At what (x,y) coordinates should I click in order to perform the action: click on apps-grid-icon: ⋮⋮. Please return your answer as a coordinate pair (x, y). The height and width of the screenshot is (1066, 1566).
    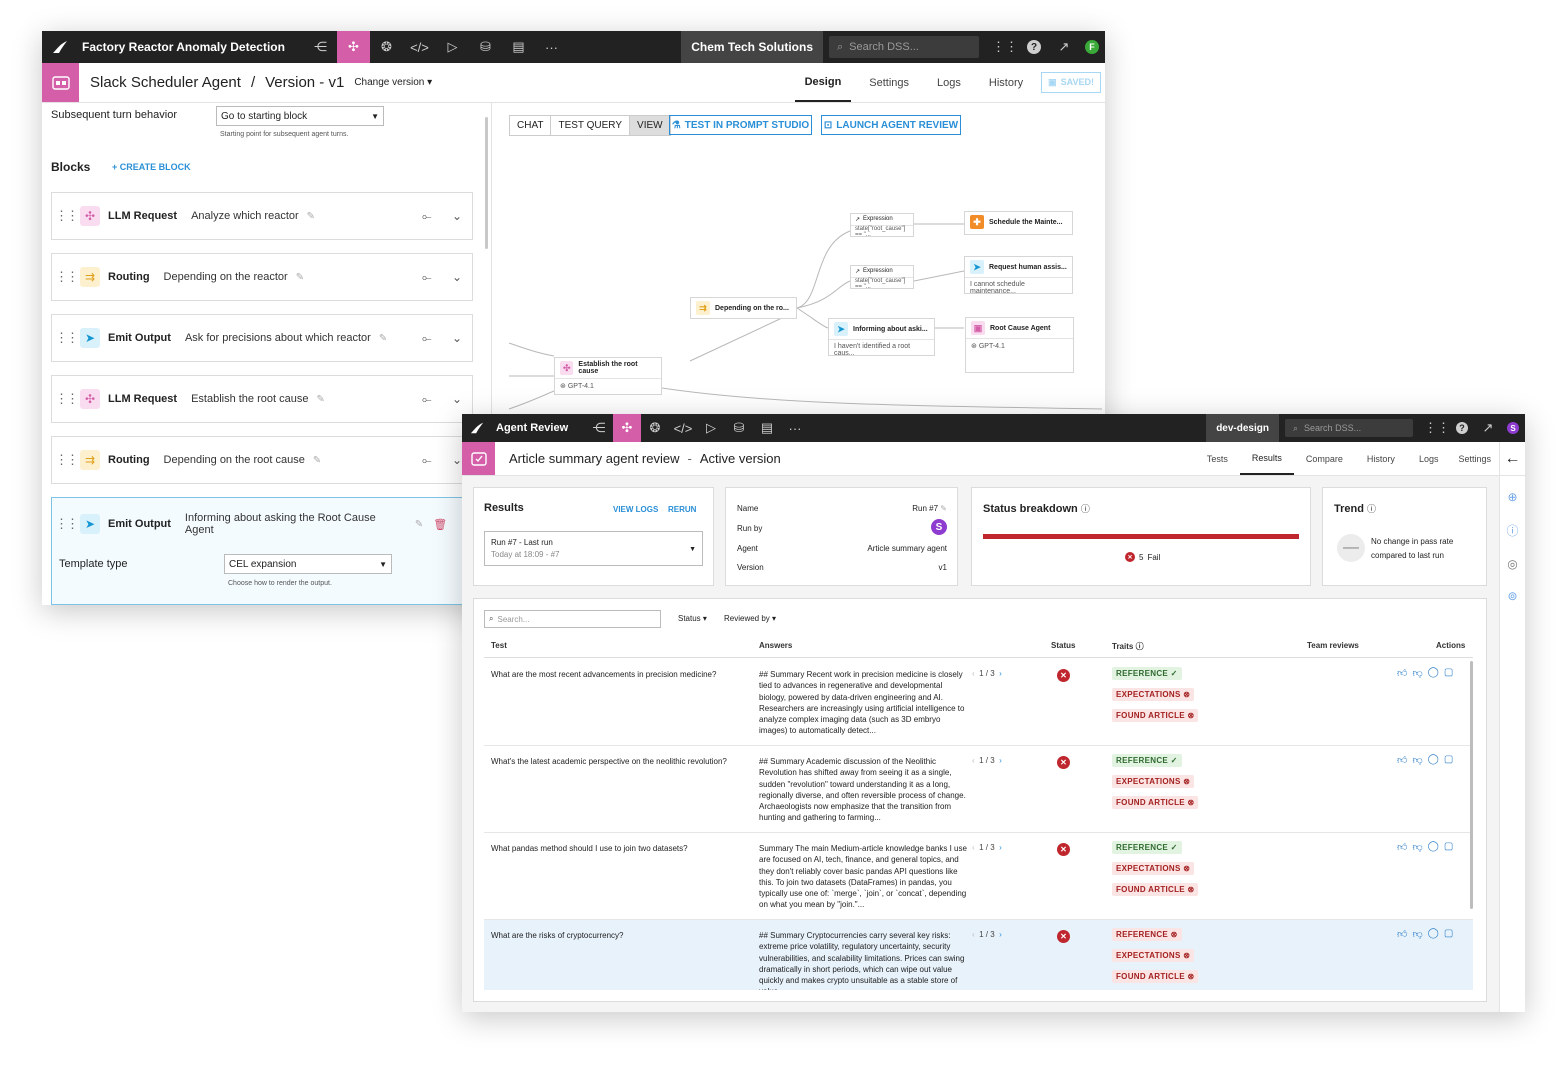
    Looking at the image, I should click on (1437, 428).